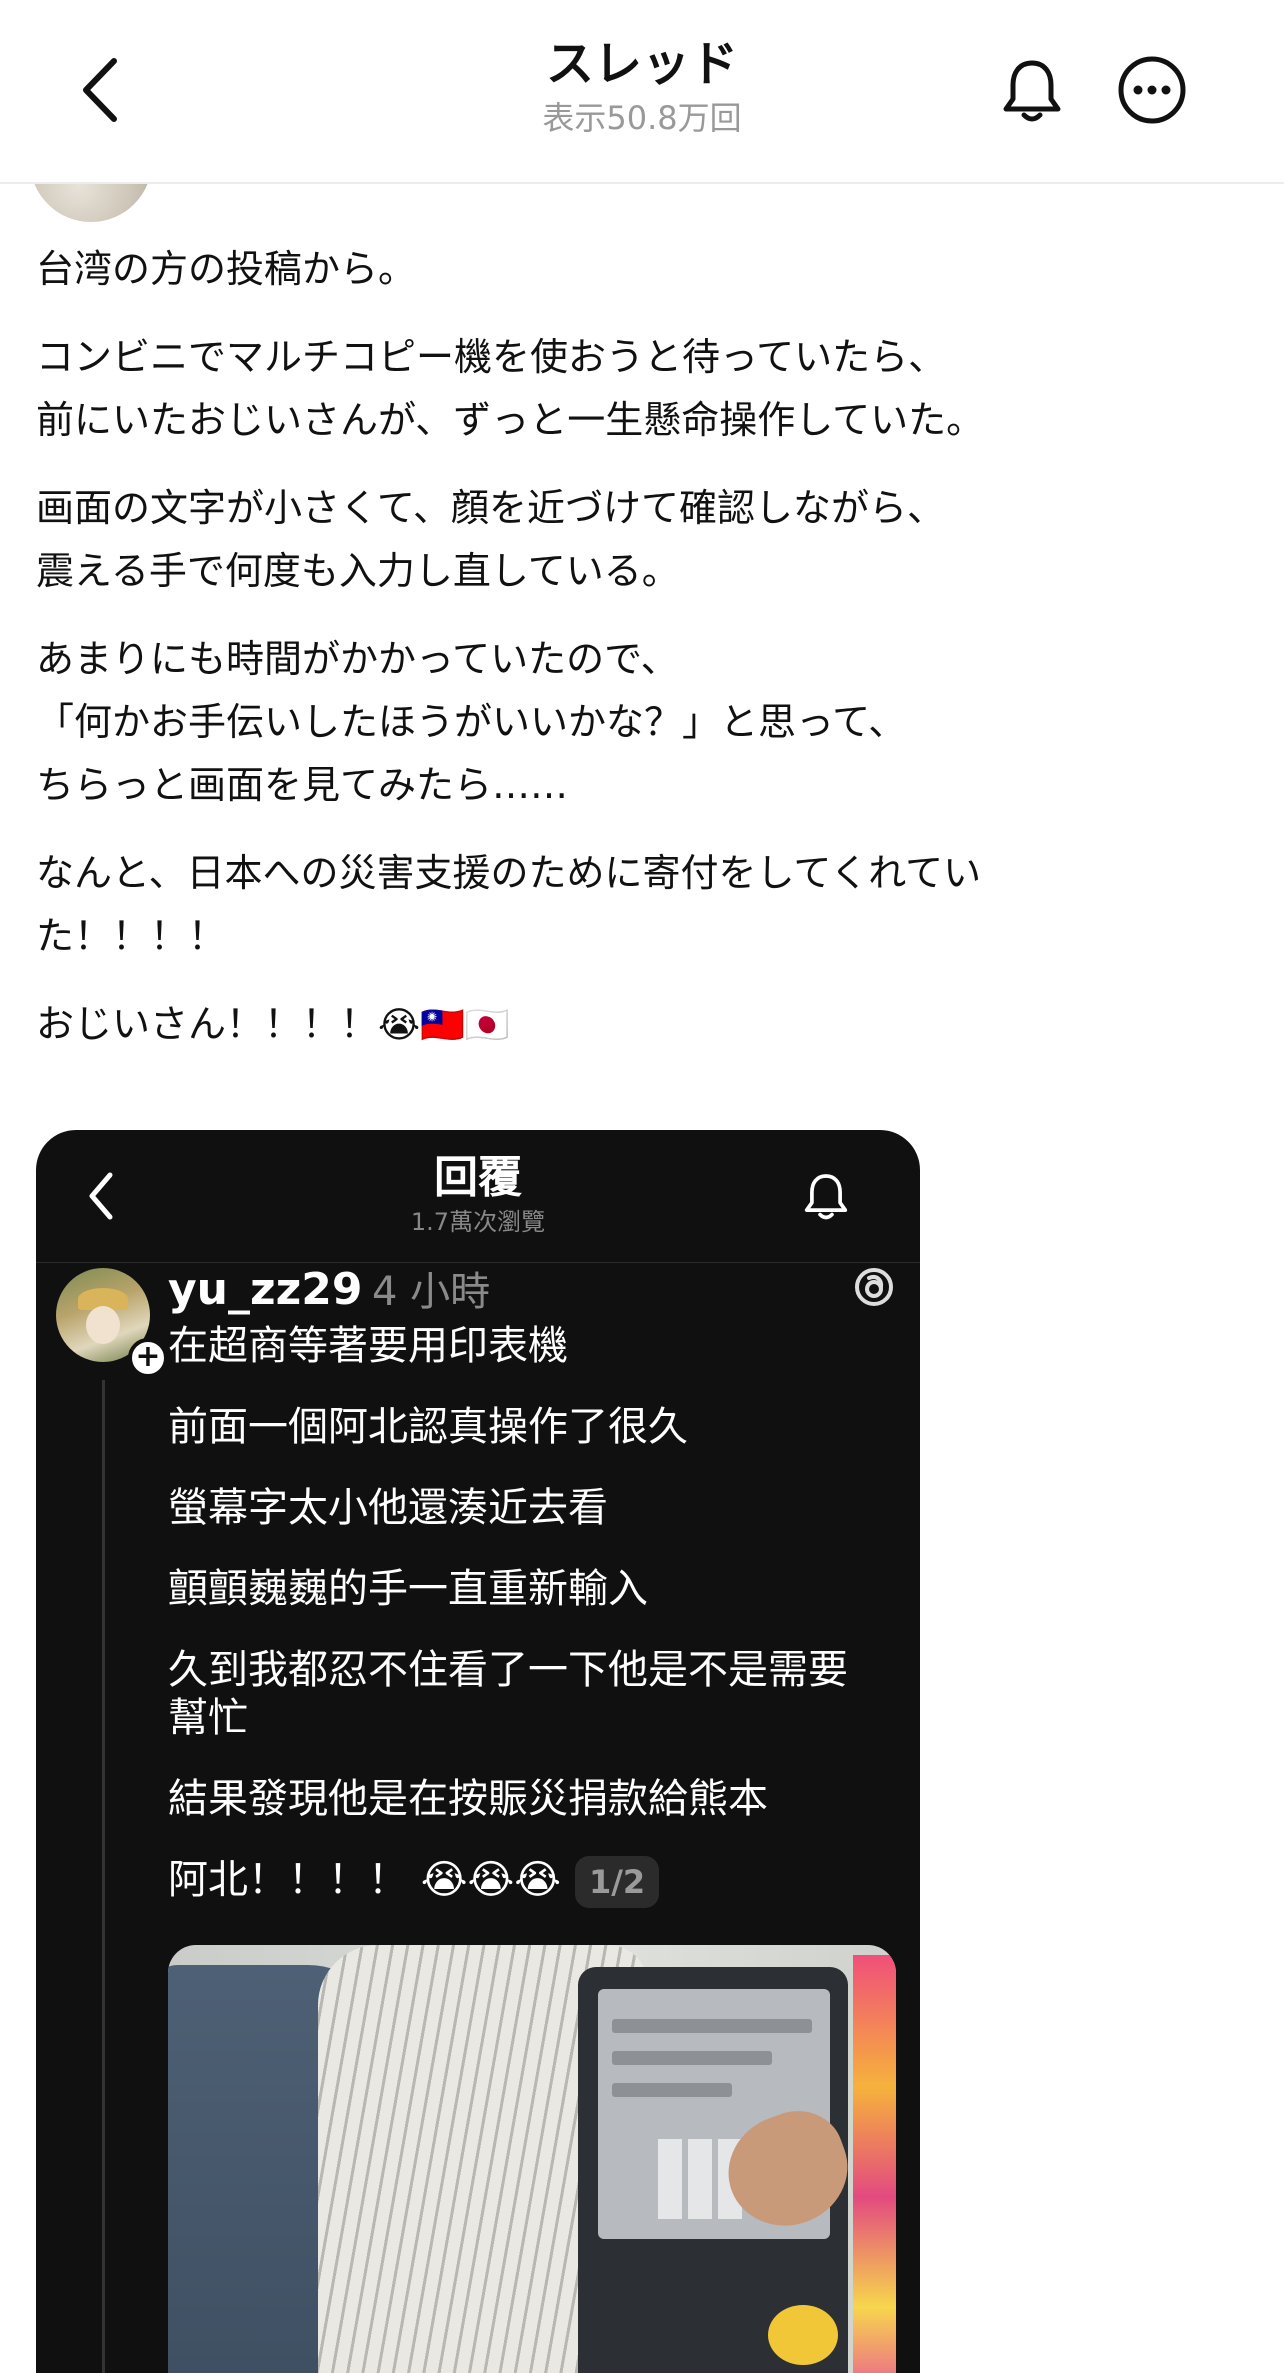  Describe the element at coordinates (388, 1508) in the screenshot. I see `embedded-line: 螢幕字太小他還湊近去看` at that location.